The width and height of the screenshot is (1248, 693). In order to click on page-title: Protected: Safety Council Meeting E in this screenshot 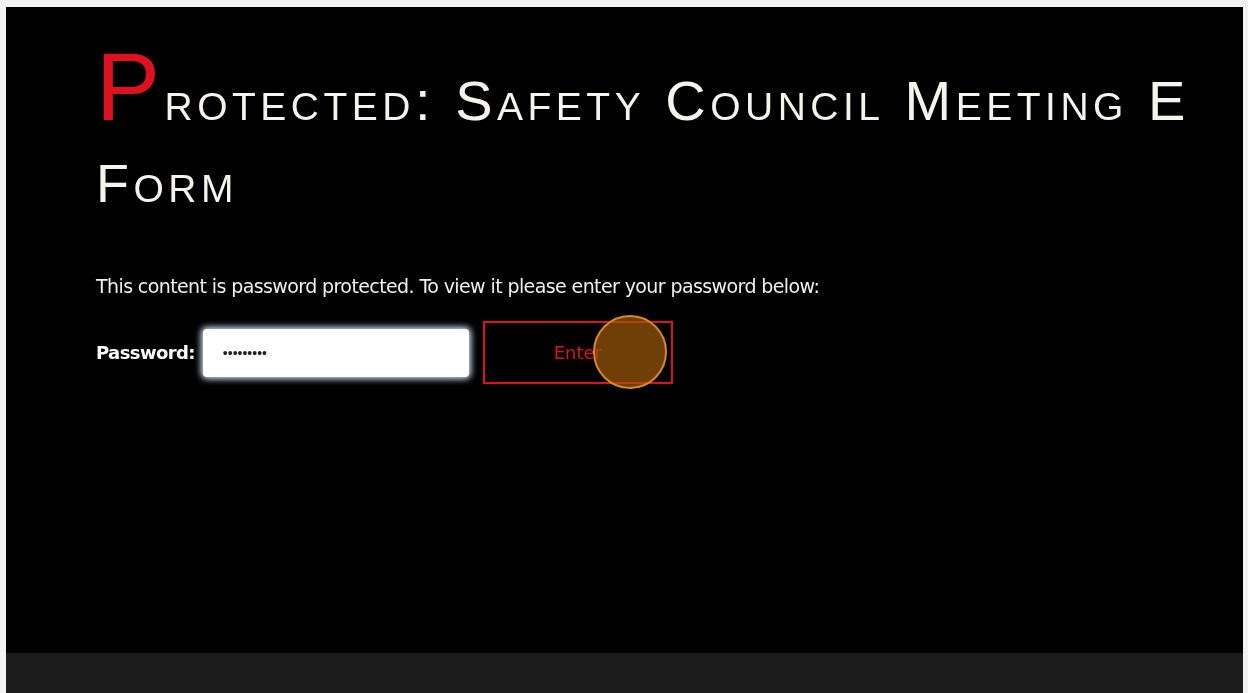, I will do `click(643, 89)`.